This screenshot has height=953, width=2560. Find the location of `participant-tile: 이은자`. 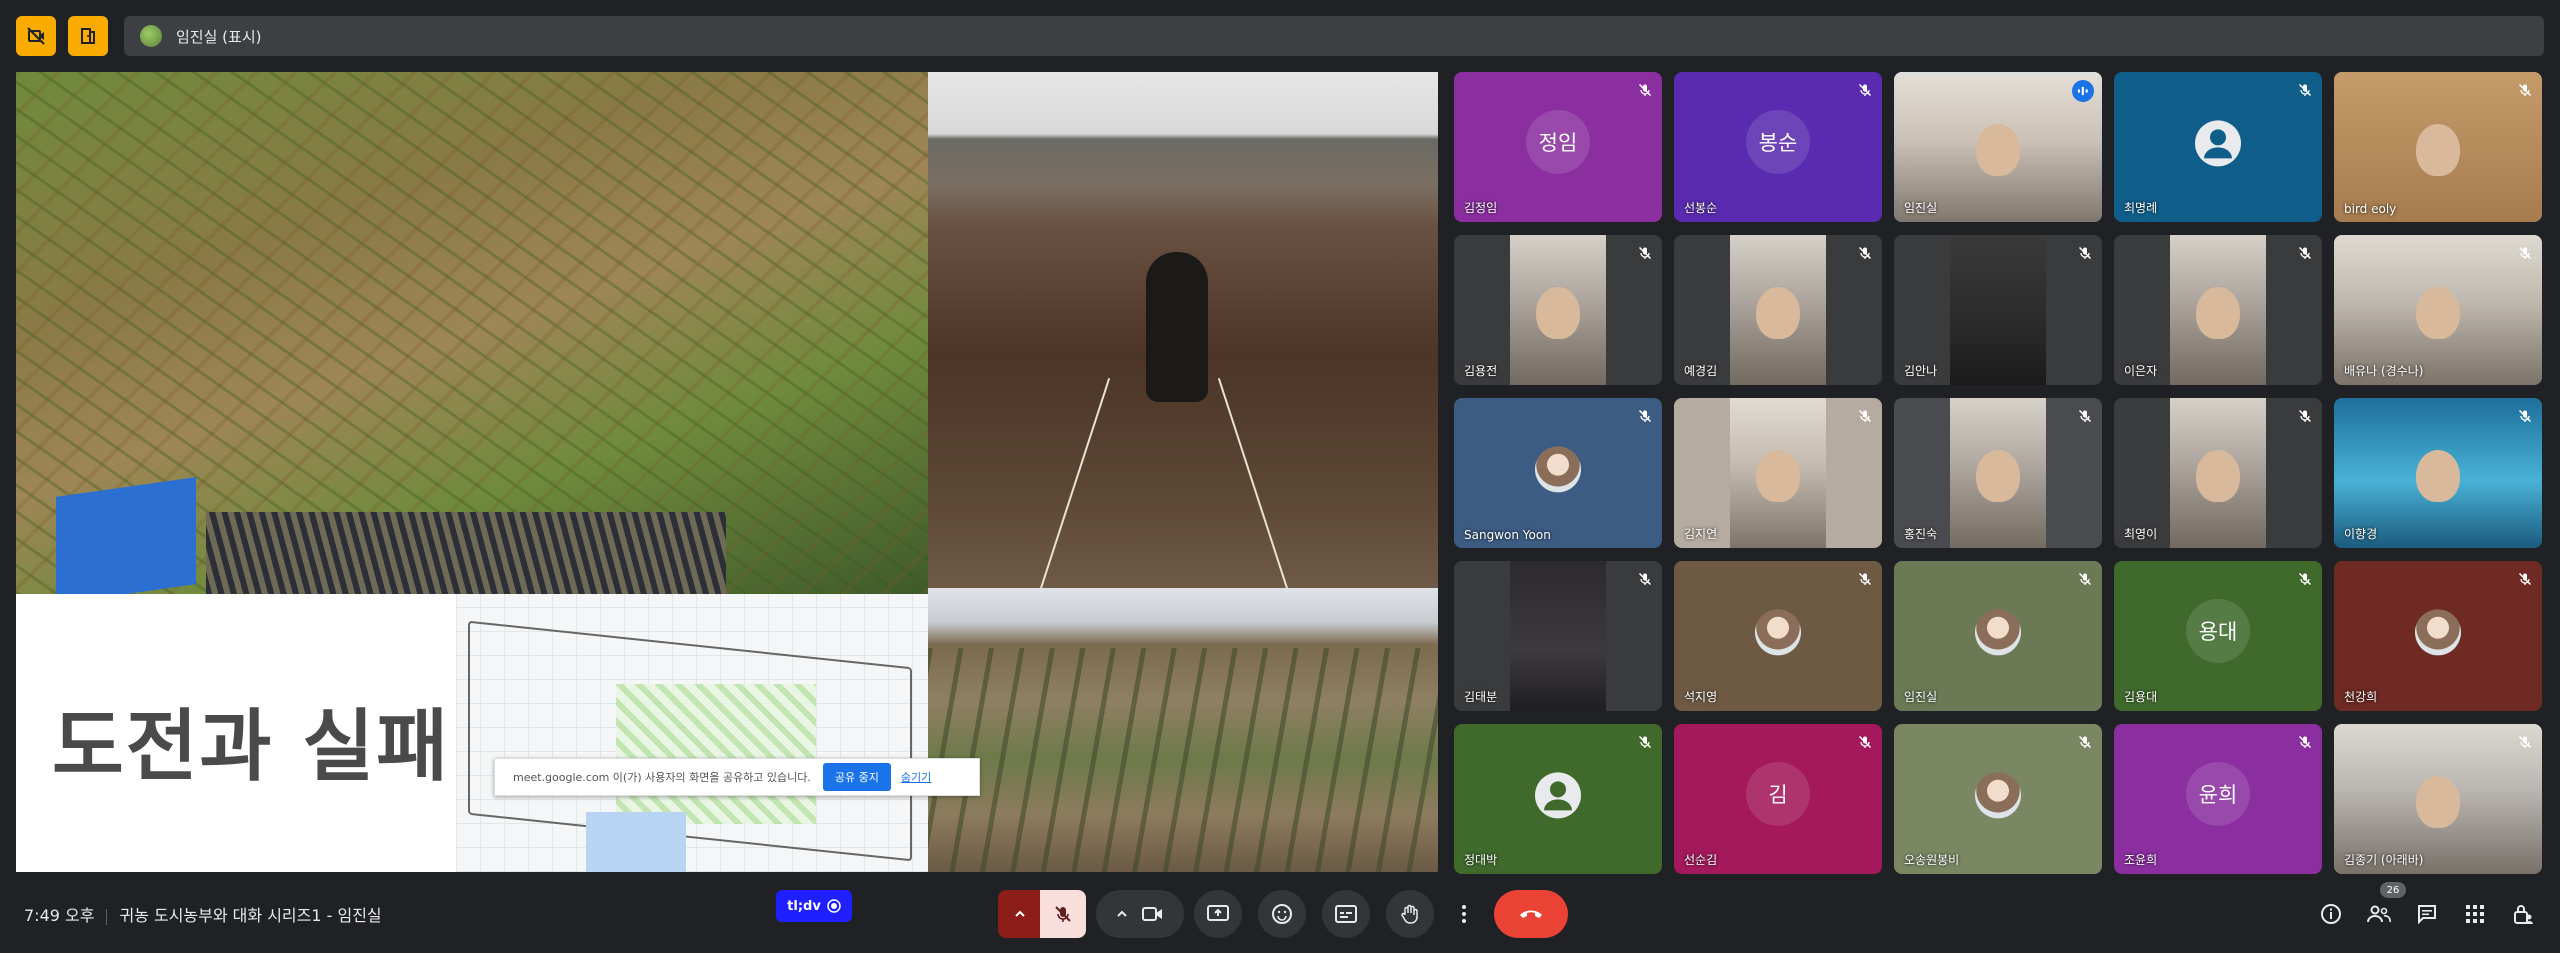

participant-tile: 이은자 is located at coordinates (2218, 310).